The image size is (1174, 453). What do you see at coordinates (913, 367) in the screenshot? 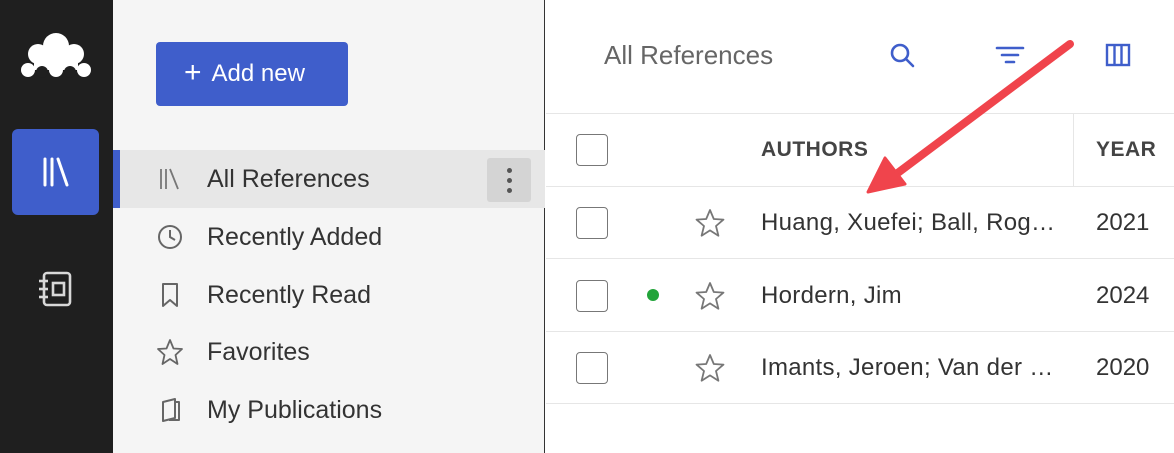
I see `cell-authors: Imants, Jeroen; Van der Want, Anna` at bounding box center [913, 367].